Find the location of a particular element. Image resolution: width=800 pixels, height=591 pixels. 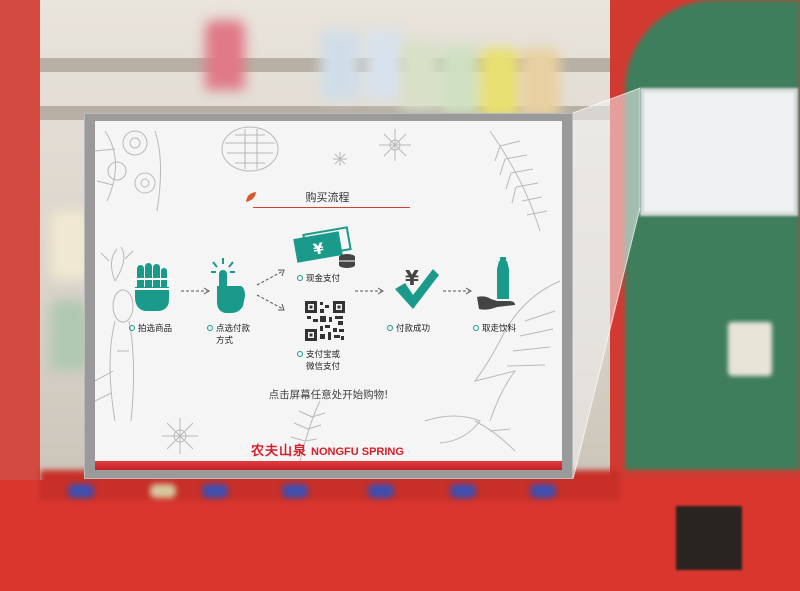

step-take-label: 取走饮料 is located at coordinates (494, 329).